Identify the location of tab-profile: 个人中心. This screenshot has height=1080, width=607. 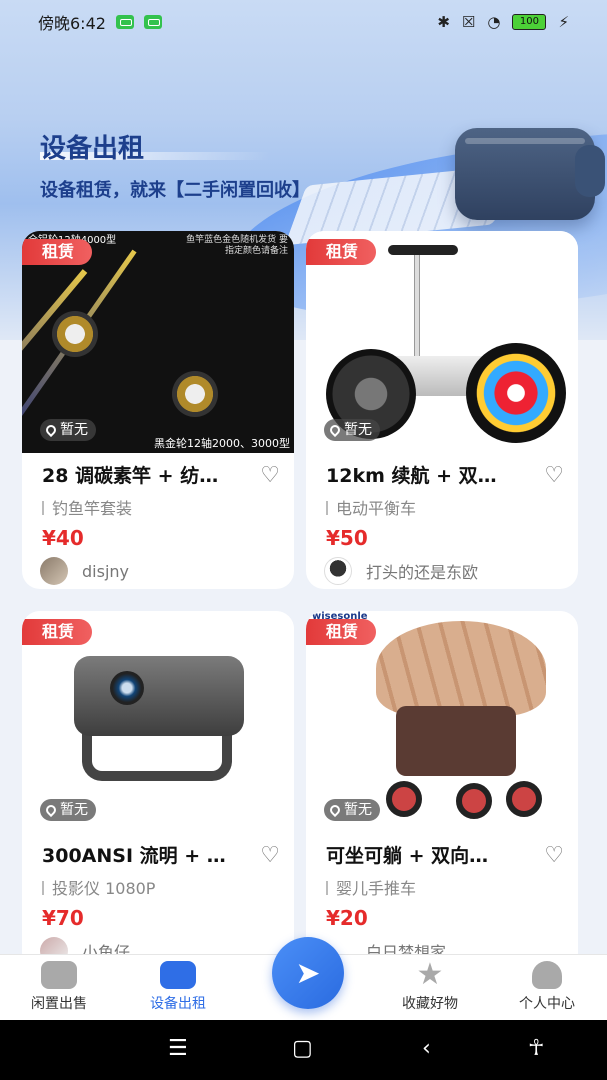
(547, 987).